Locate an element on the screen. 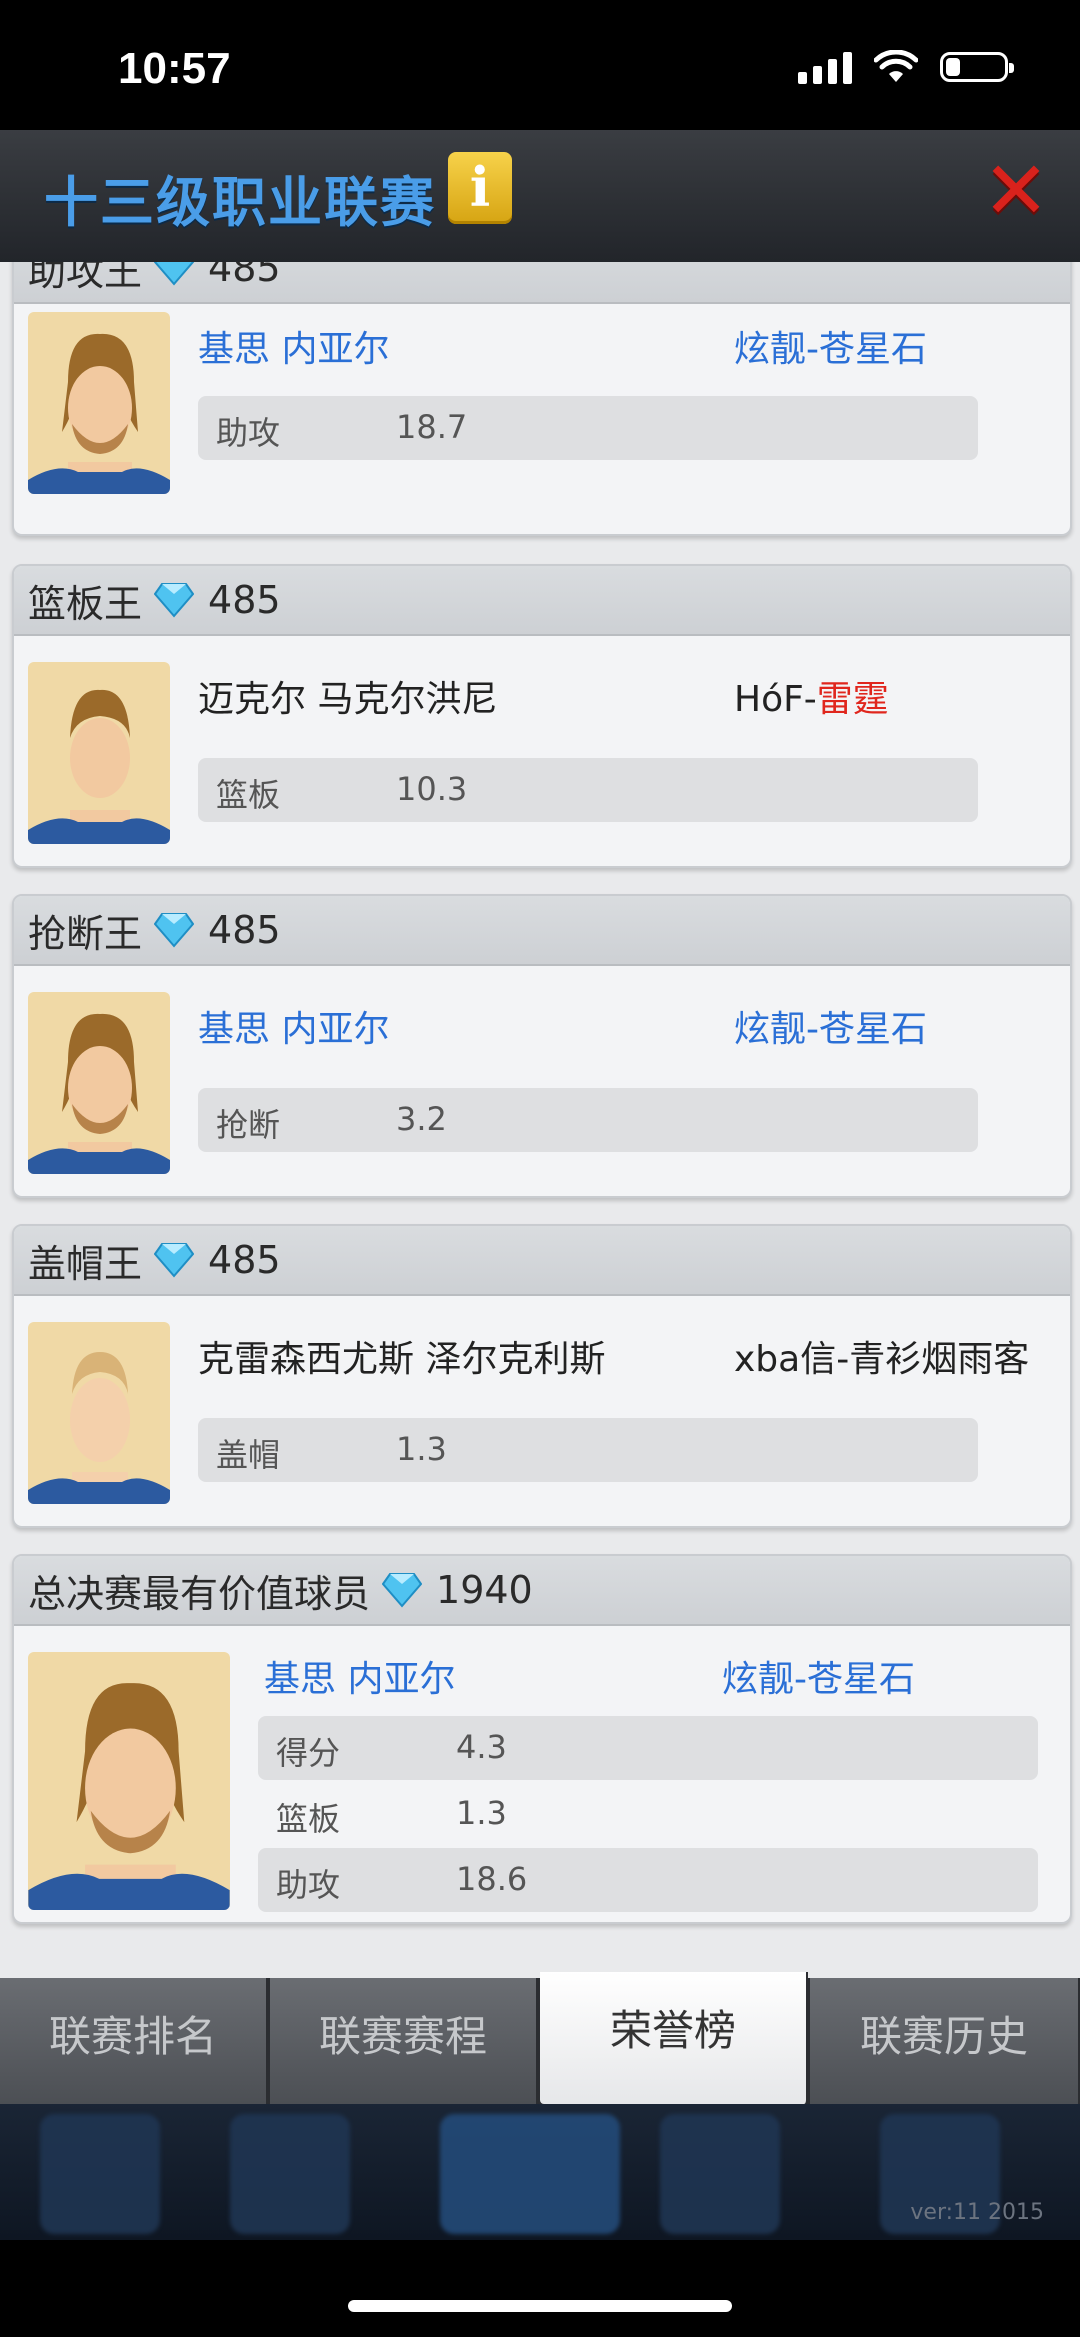 This screenshot has width=1080, height=2337. award-card-header: 抢断王 485 is located at coordinates (542, 931).